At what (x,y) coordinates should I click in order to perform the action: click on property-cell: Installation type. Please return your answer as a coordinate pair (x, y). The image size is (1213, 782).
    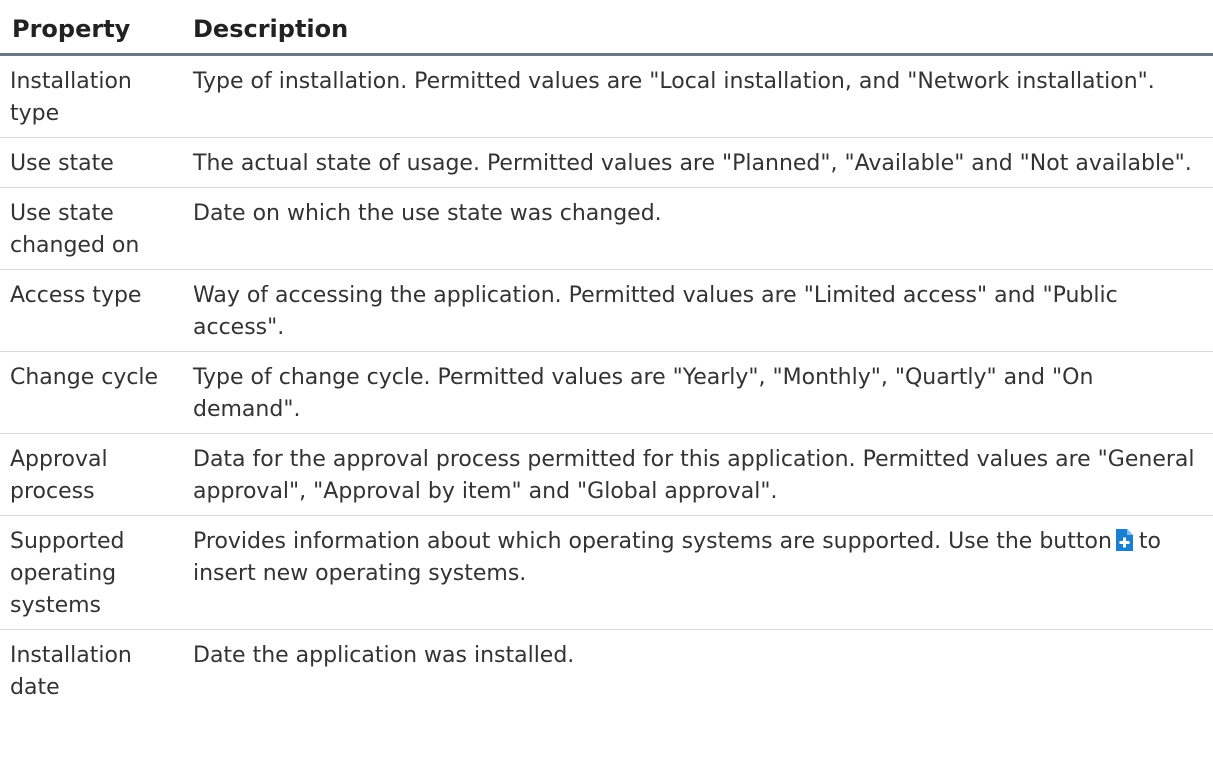
    Looking at the image, I should click on (91, 96).